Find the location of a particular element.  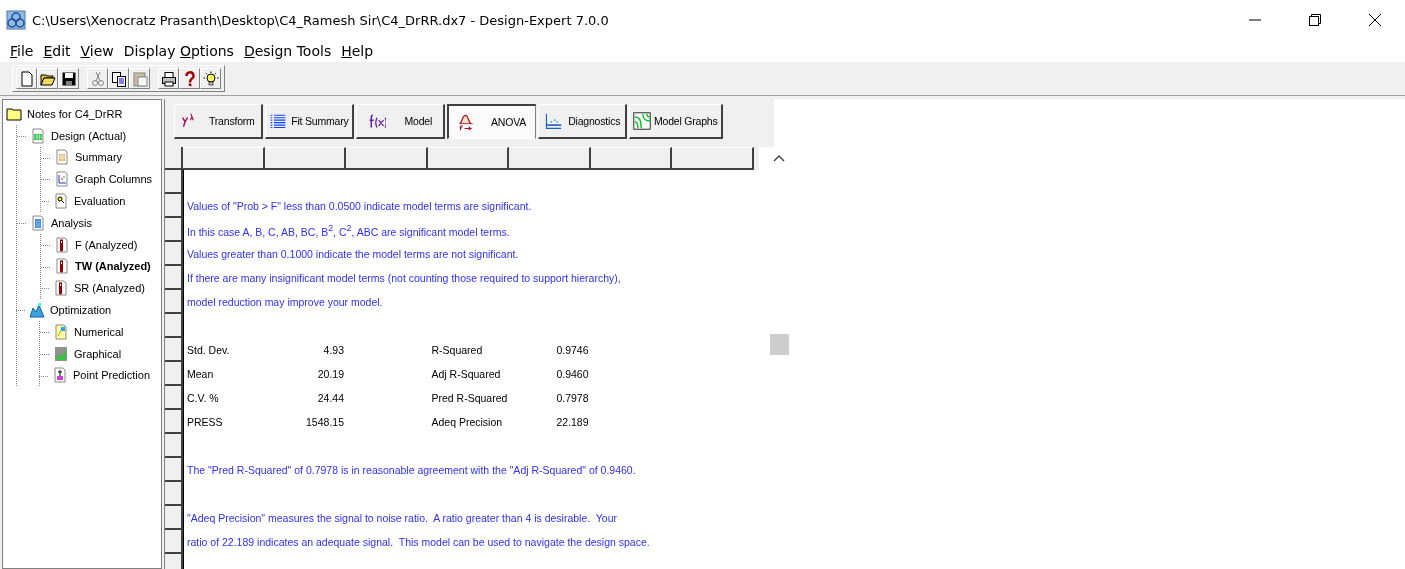

tree-item: F (Analyzed) is located at coordinates (94, 244).